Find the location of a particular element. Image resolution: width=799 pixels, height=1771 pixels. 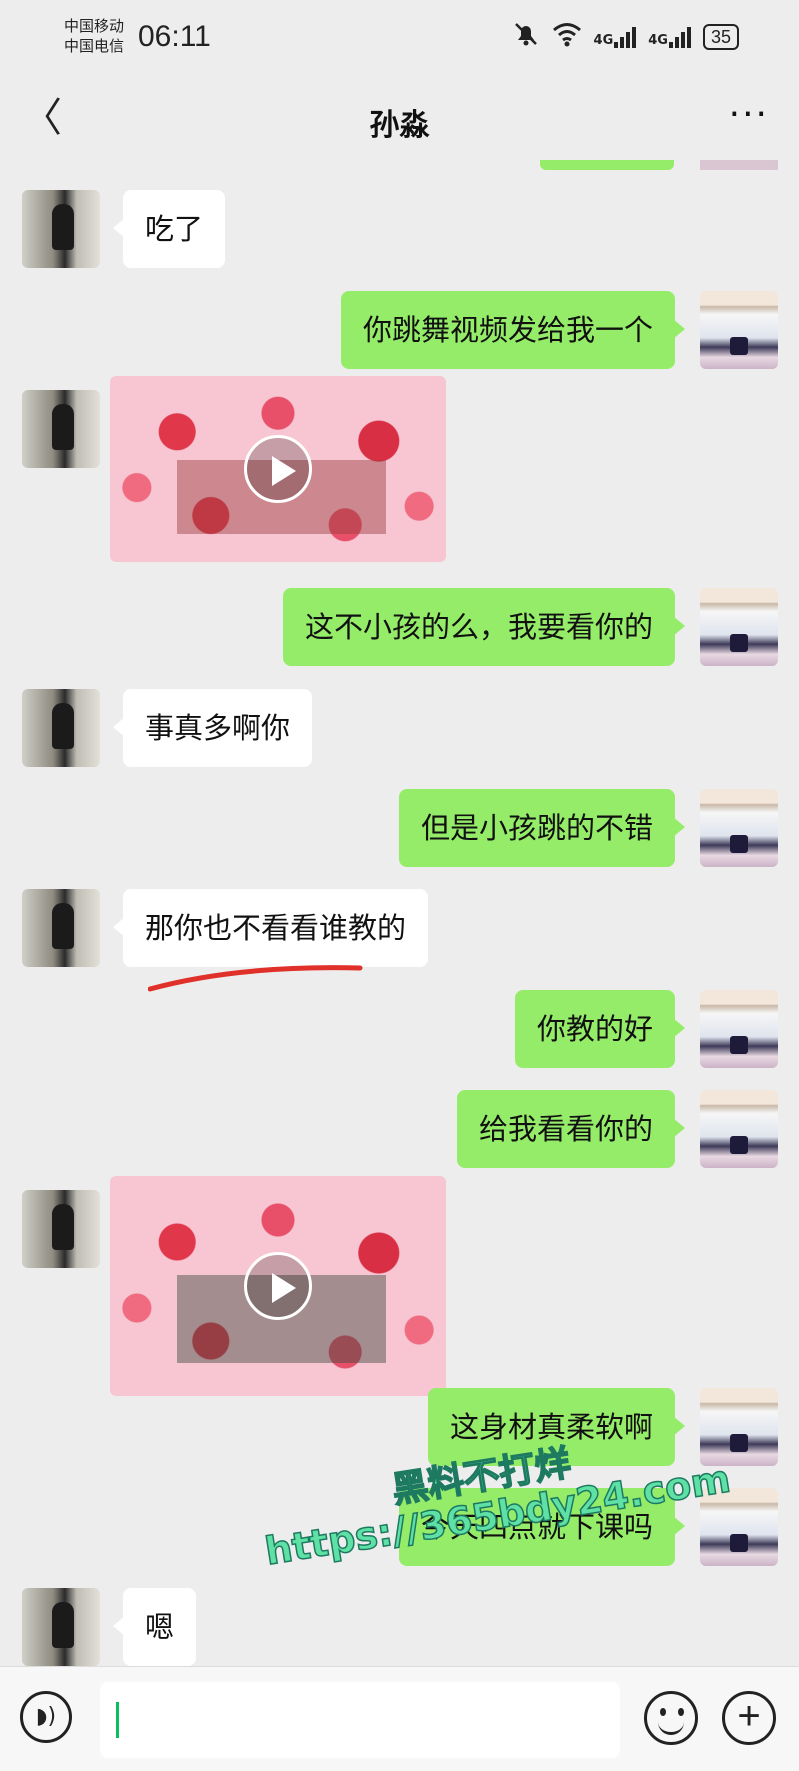

emoji-button is located at coordinates (671, 1718).